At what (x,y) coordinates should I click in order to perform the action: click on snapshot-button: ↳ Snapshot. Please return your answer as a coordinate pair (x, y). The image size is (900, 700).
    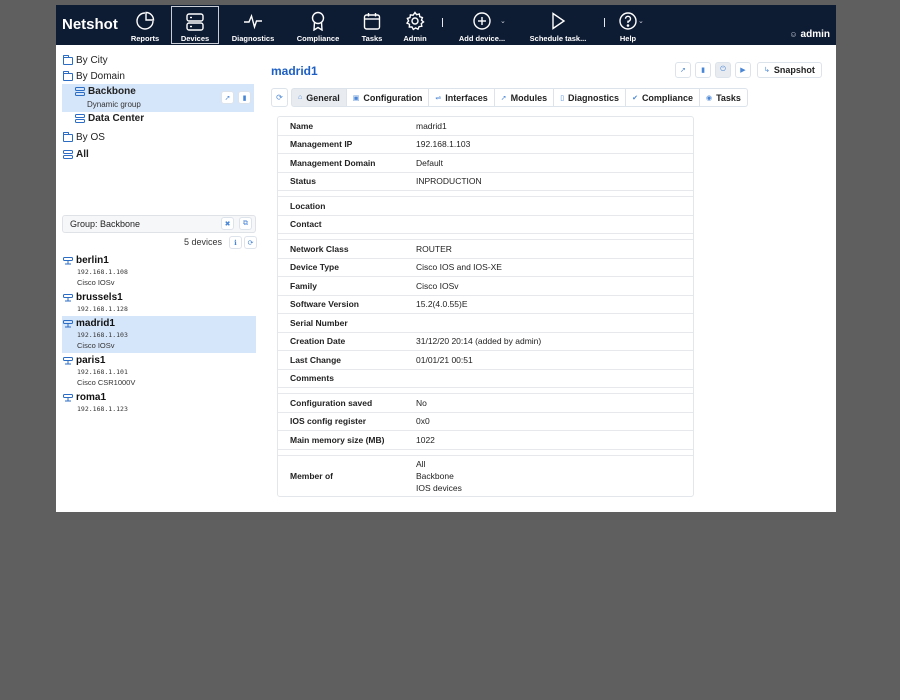
    Looking at the image, I should click on (789, 70).